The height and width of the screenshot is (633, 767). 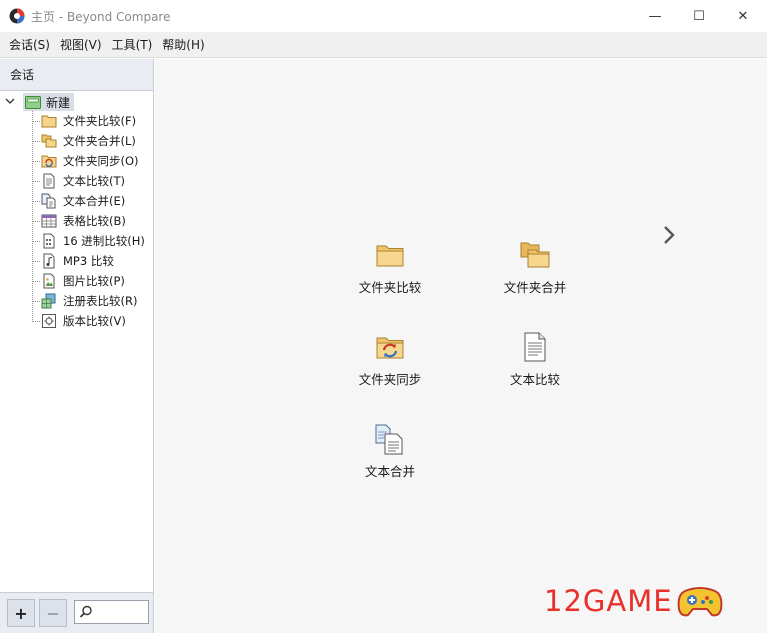 I want to click on tree-root-selection: 新建, so click(x=49, y=102).